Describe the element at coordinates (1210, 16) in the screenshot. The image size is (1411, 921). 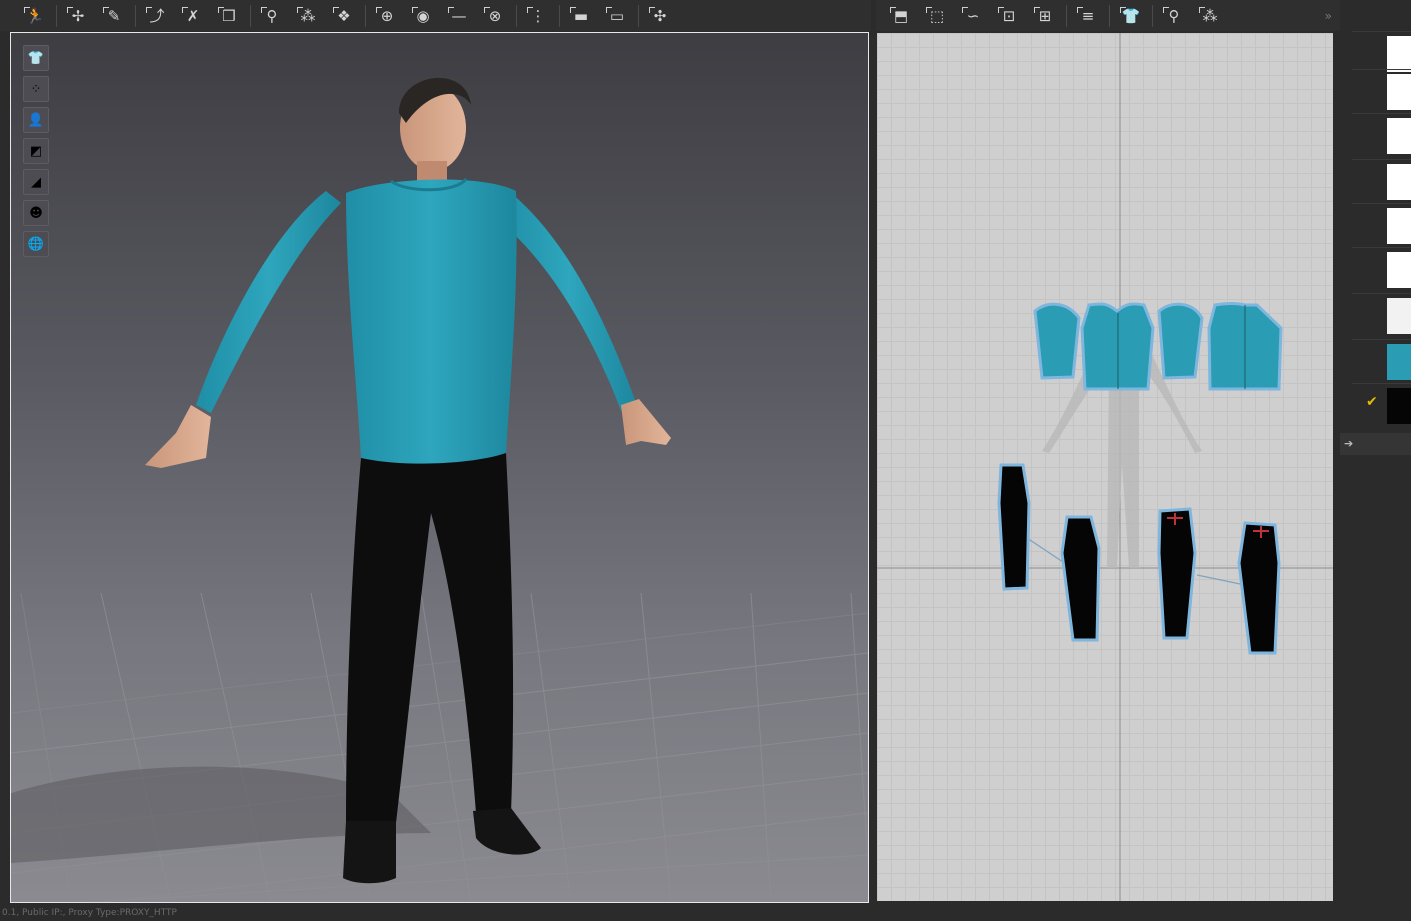
I see `sewing-pair-icon: ⁂` at that location.